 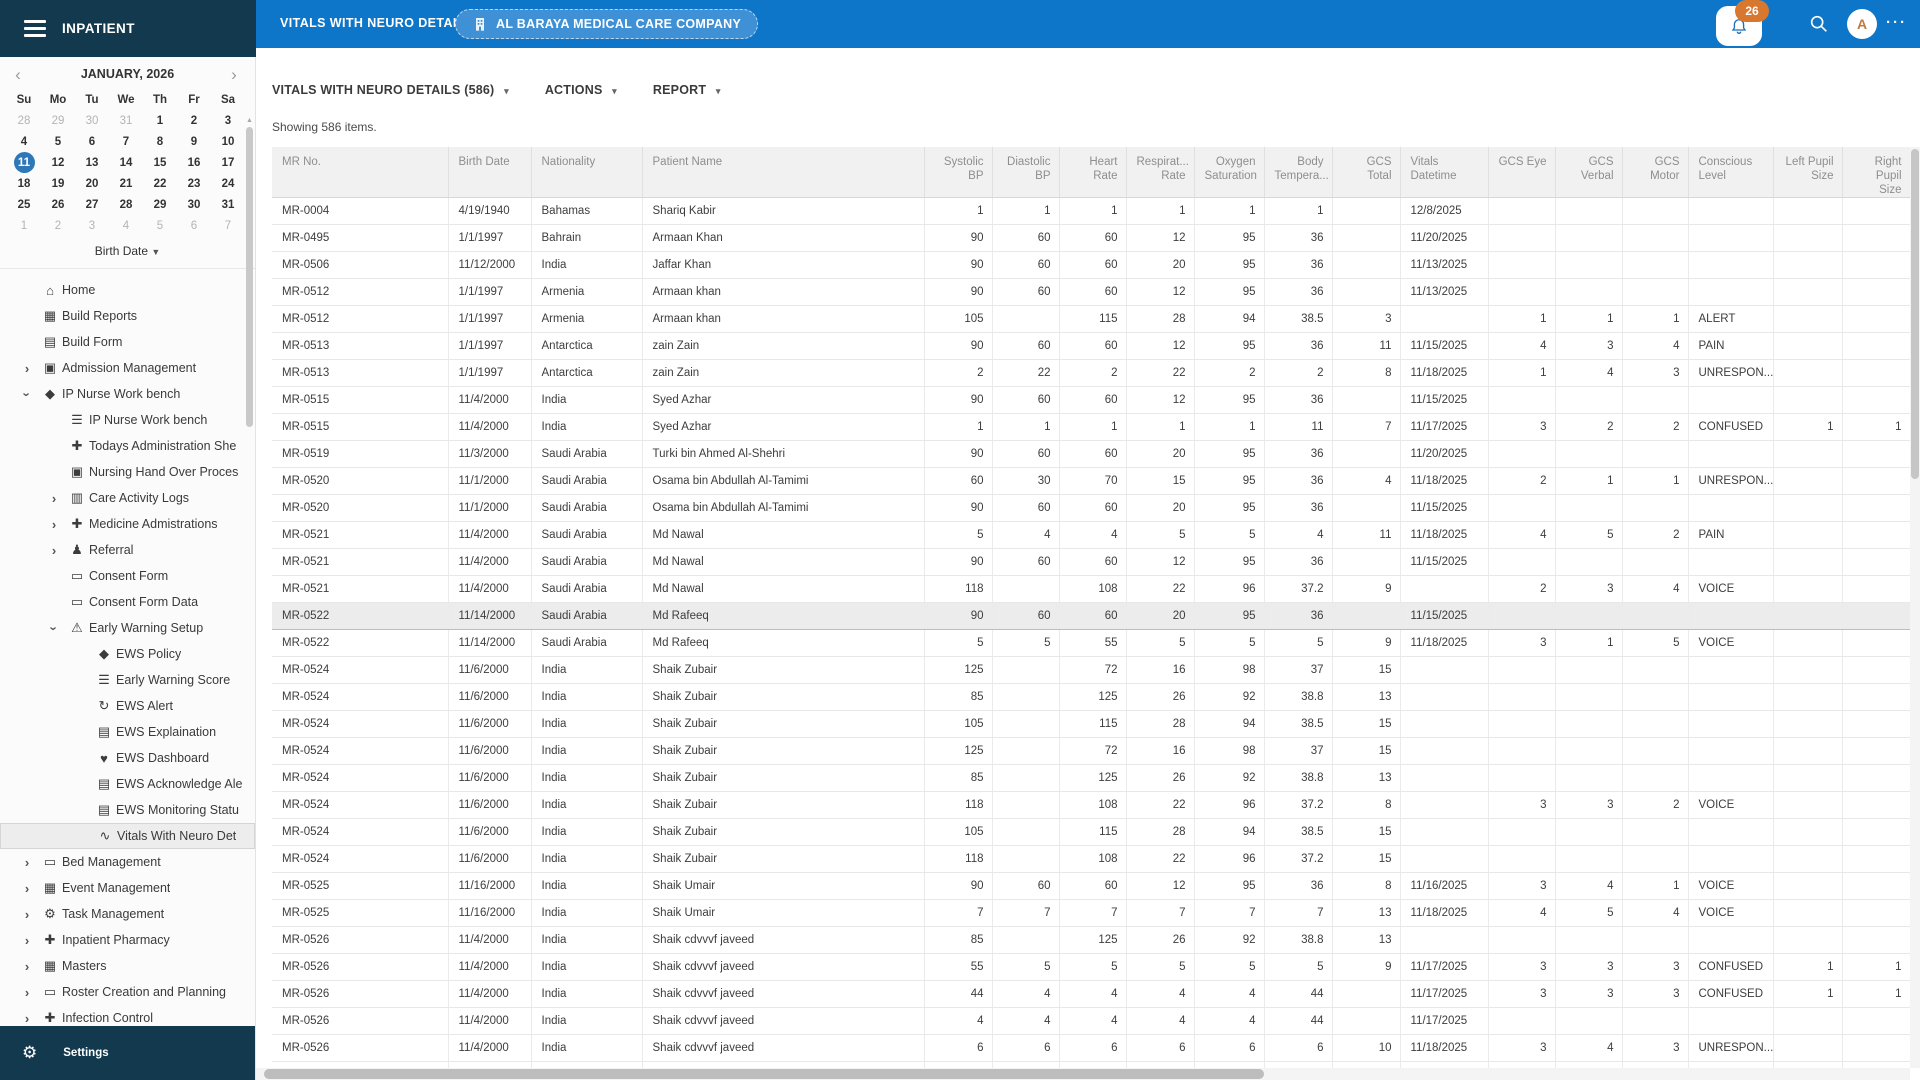 What do you see at coordinates (1808, 172) in the screenshot?
I see `column-header-left-pupil-size: Left Pupil Size` at bounding box center [1808, 172].